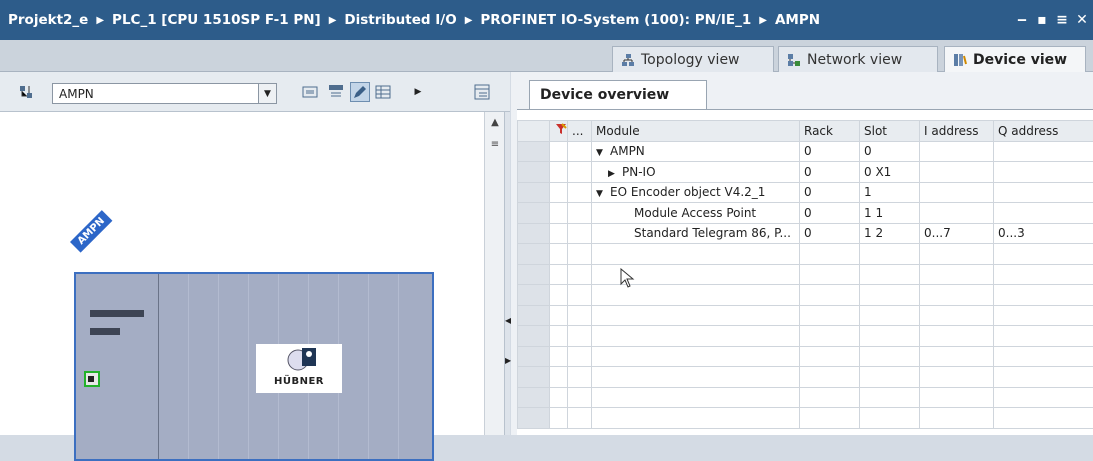 The image size is (1093, 461). Describe the element at coordinates (890, 192) in the screenshot. I see `cell-slot: 1` at that location.